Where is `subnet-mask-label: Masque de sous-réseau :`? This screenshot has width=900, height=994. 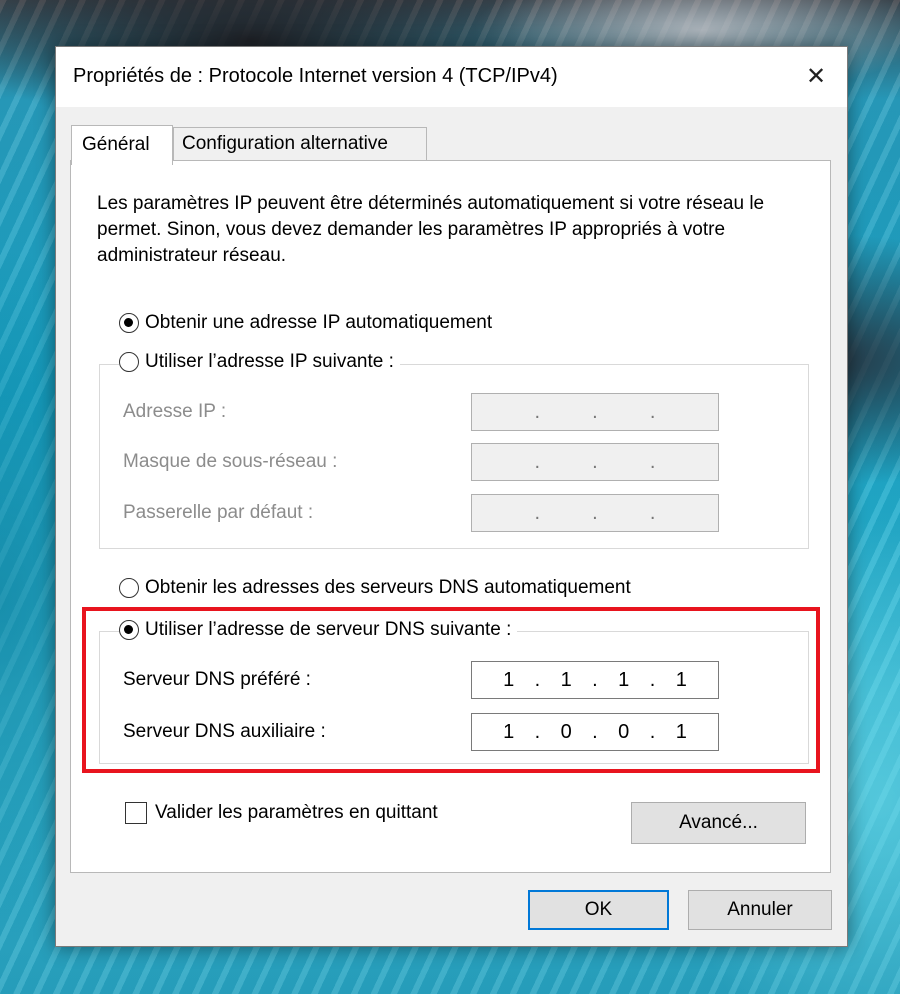
subnet-mask-label: Masque de sous-réseau : is located at coordinates (230, 461).